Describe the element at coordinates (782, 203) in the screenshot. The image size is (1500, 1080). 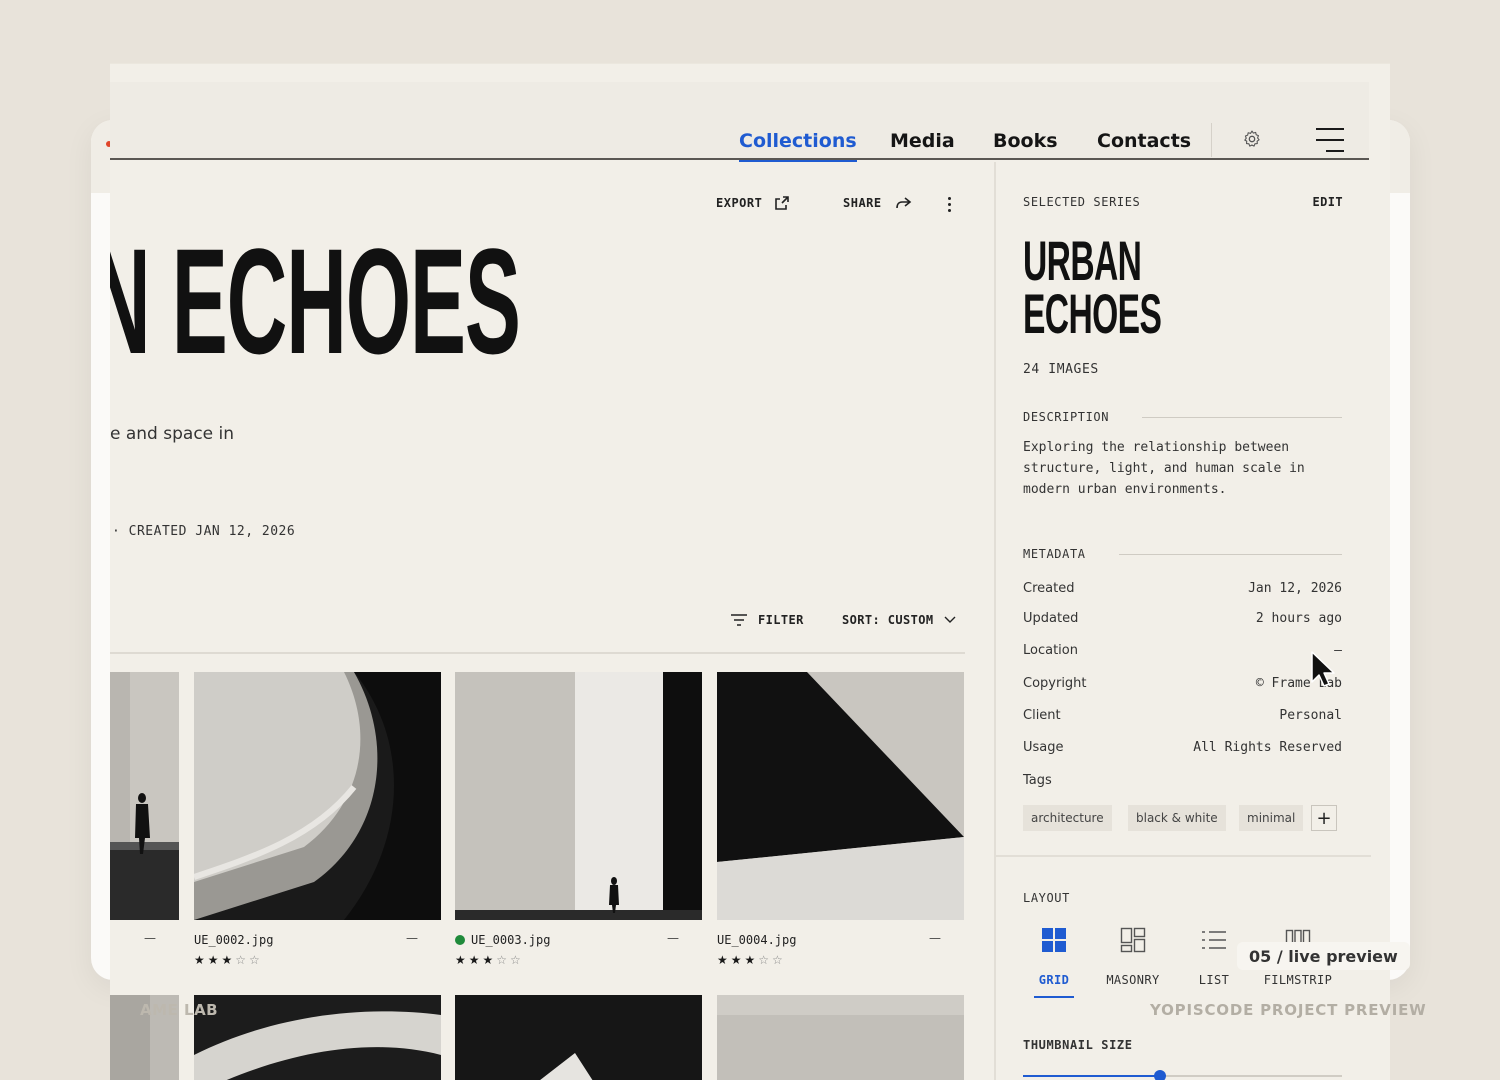
I see `export-icon` at that location.